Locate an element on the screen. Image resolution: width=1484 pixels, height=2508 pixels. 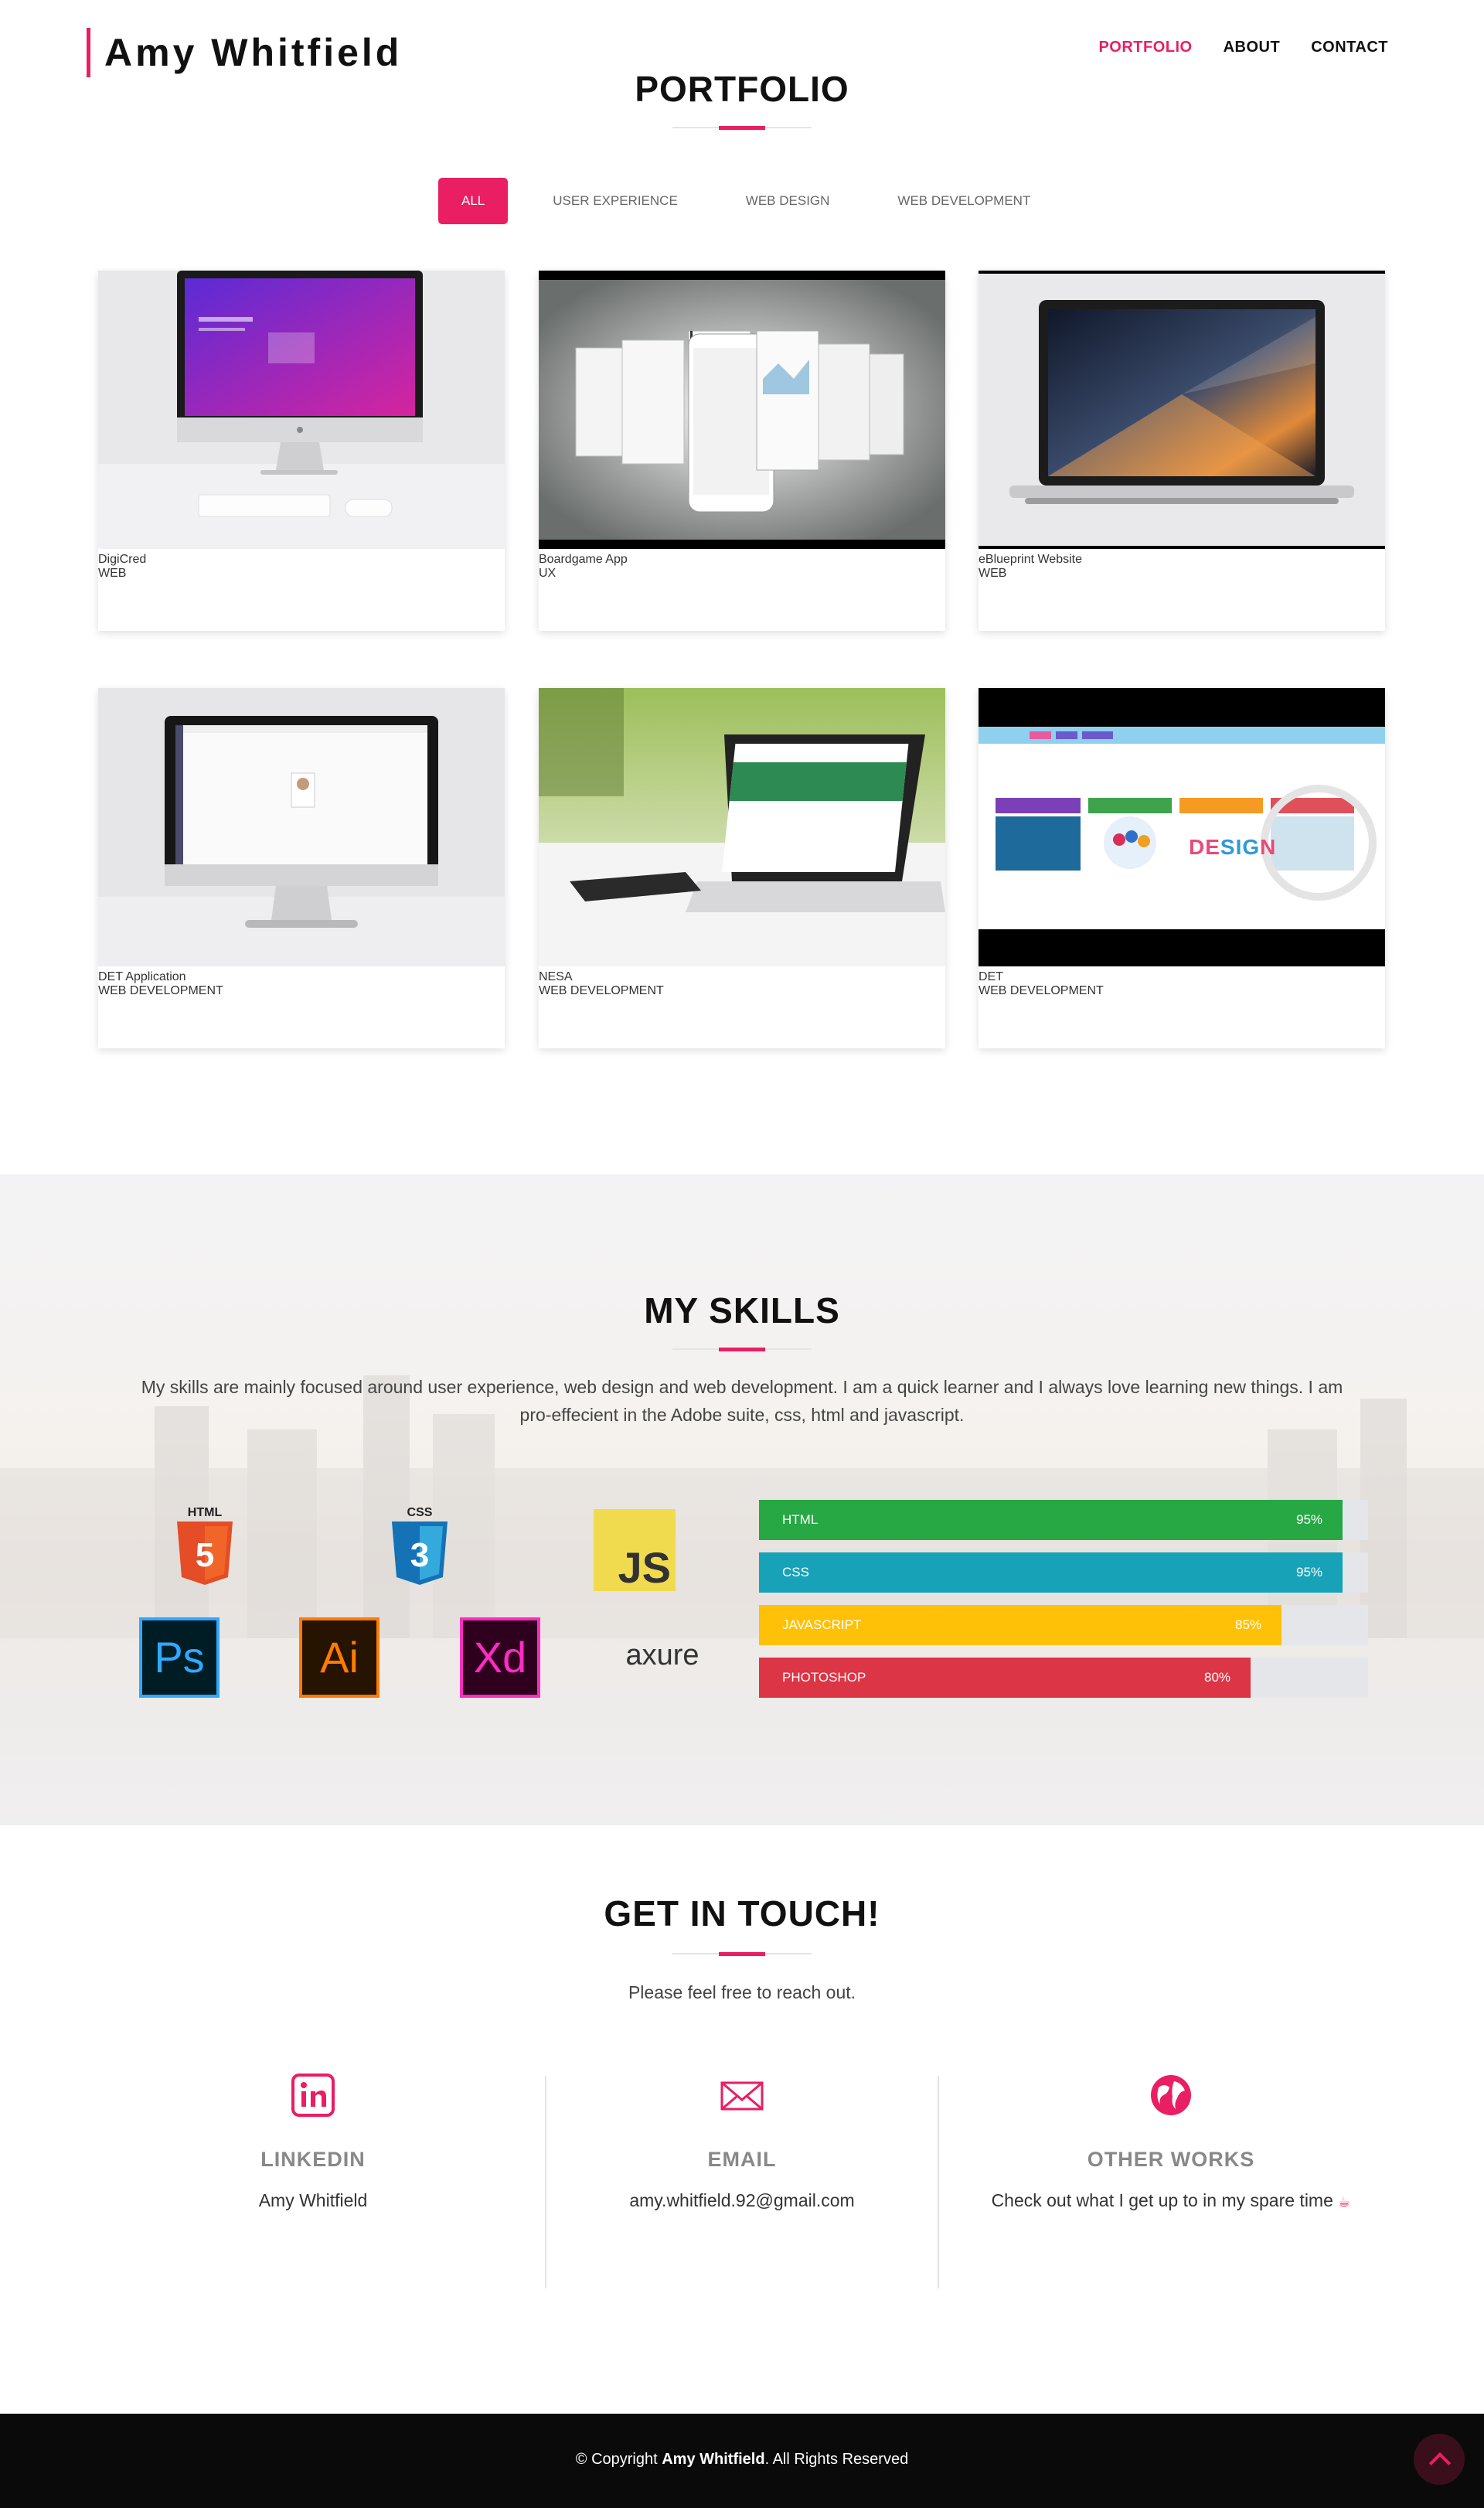
svg-text: 5 is located at coordinates (205, 1555).